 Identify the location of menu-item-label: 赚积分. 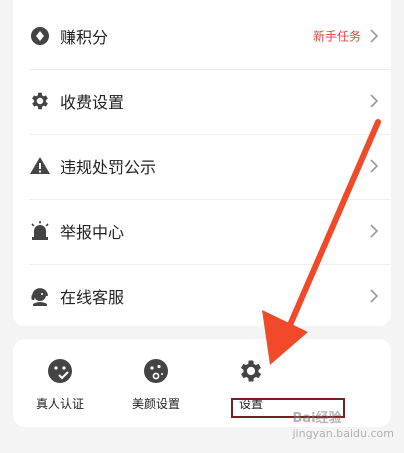
(84, 37).